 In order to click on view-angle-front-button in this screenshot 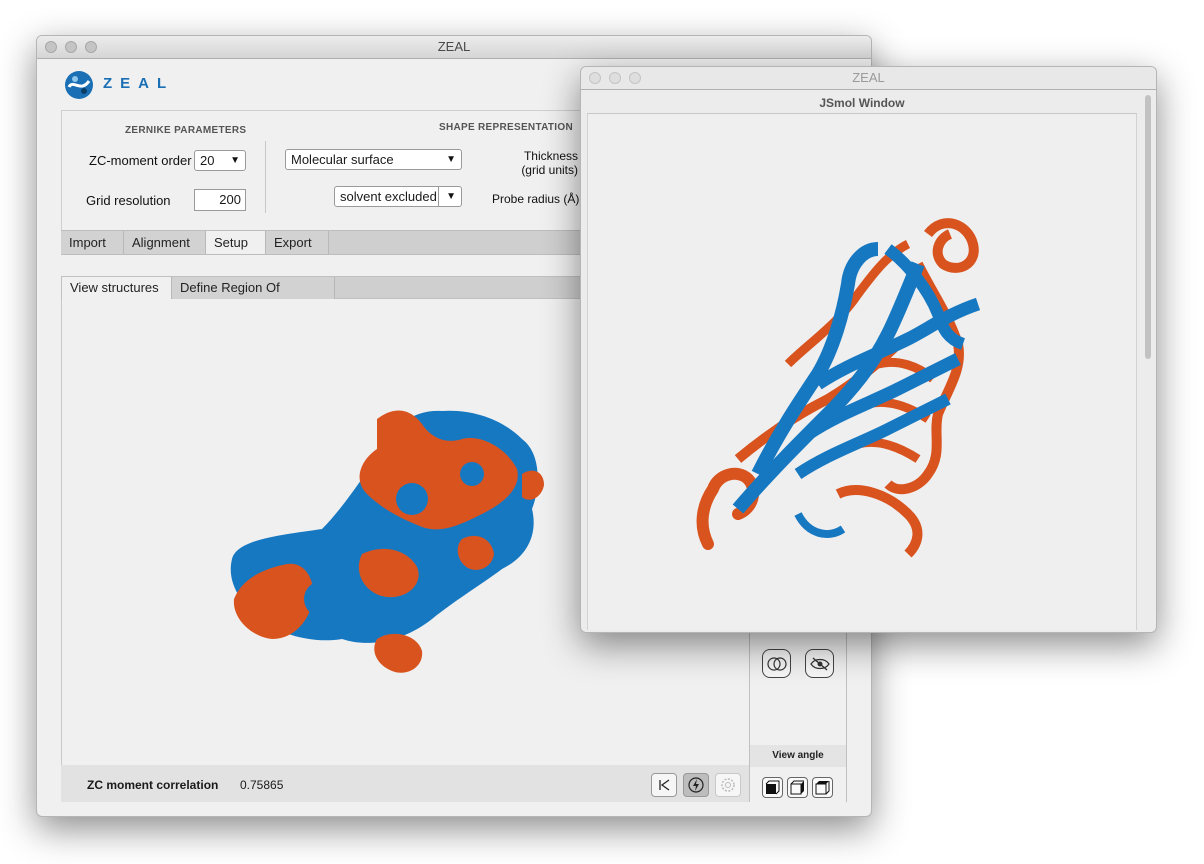, I will do `click(772, 787)`.